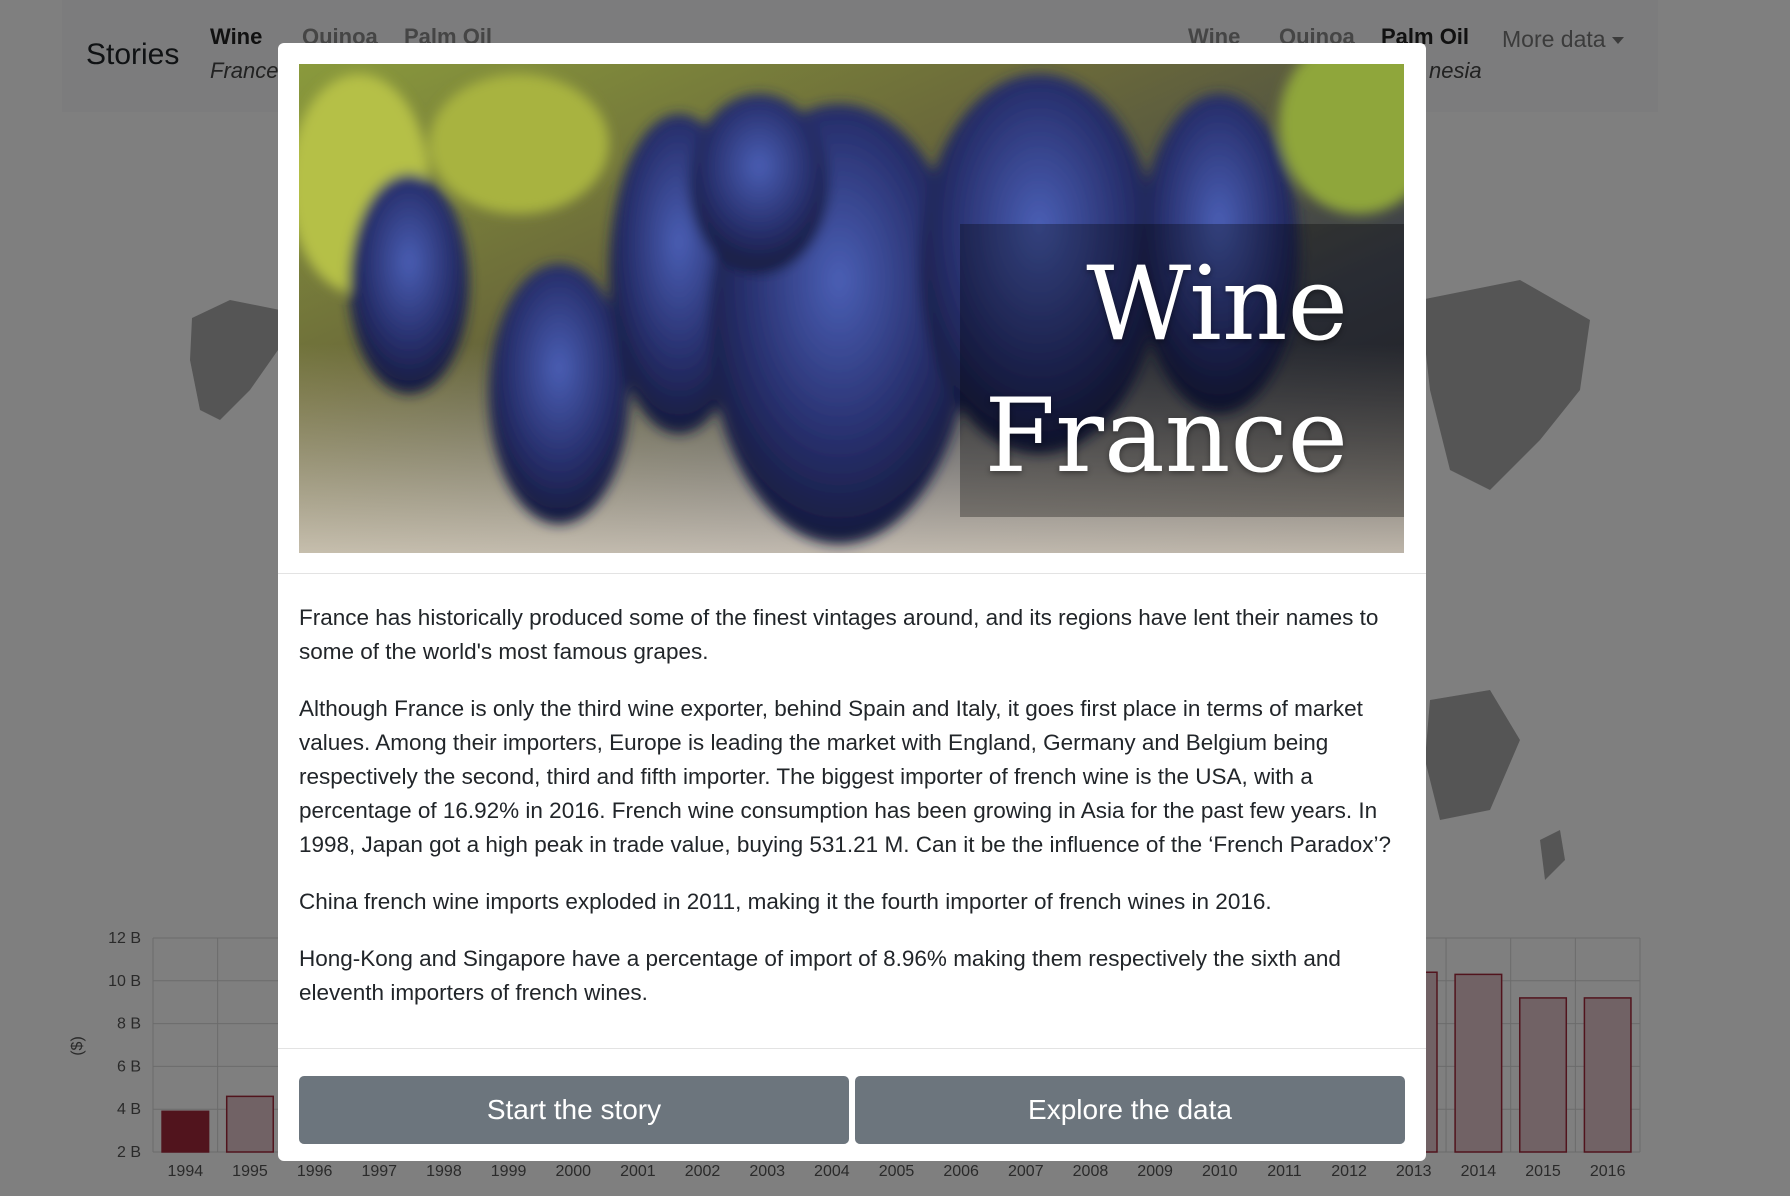 This screenshot has height=1196, width=1790. What do you see at coordinates (1166, 436) in the screenshot?
I see `hero-title-country: France` at bounding box center [1166, 436].